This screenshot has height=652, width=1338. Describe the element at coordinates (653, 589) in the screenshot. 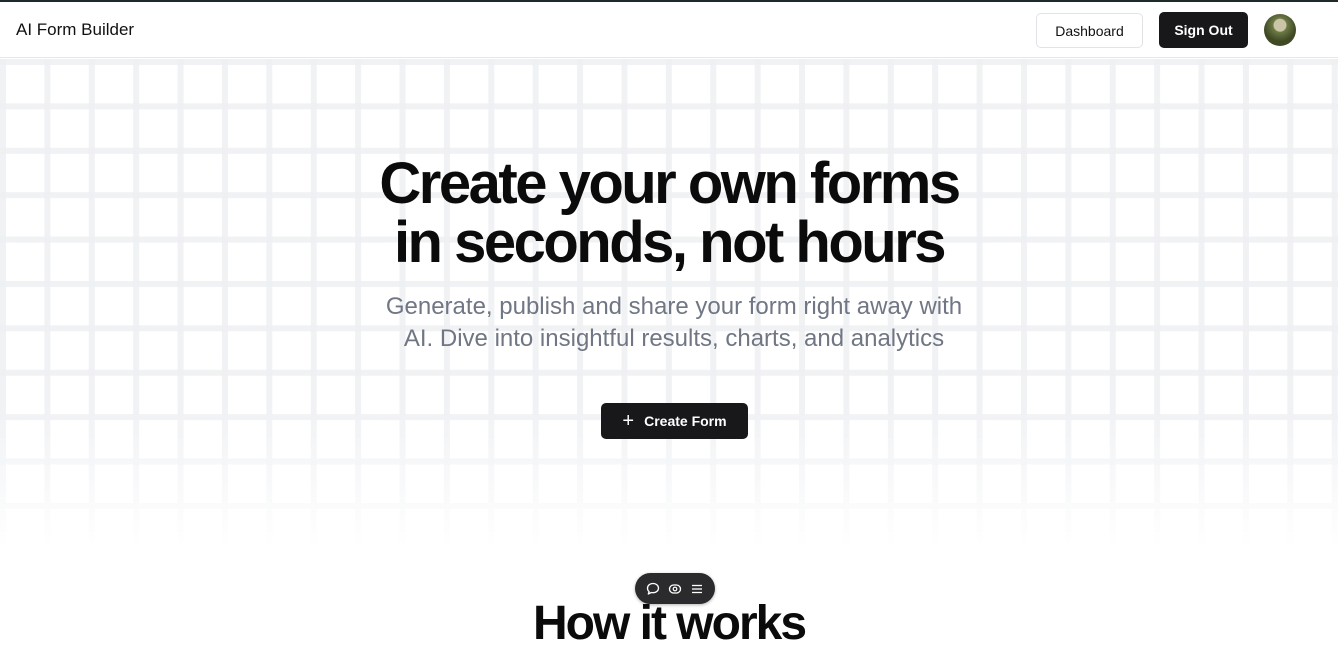

I see `comment-icon` at that location.